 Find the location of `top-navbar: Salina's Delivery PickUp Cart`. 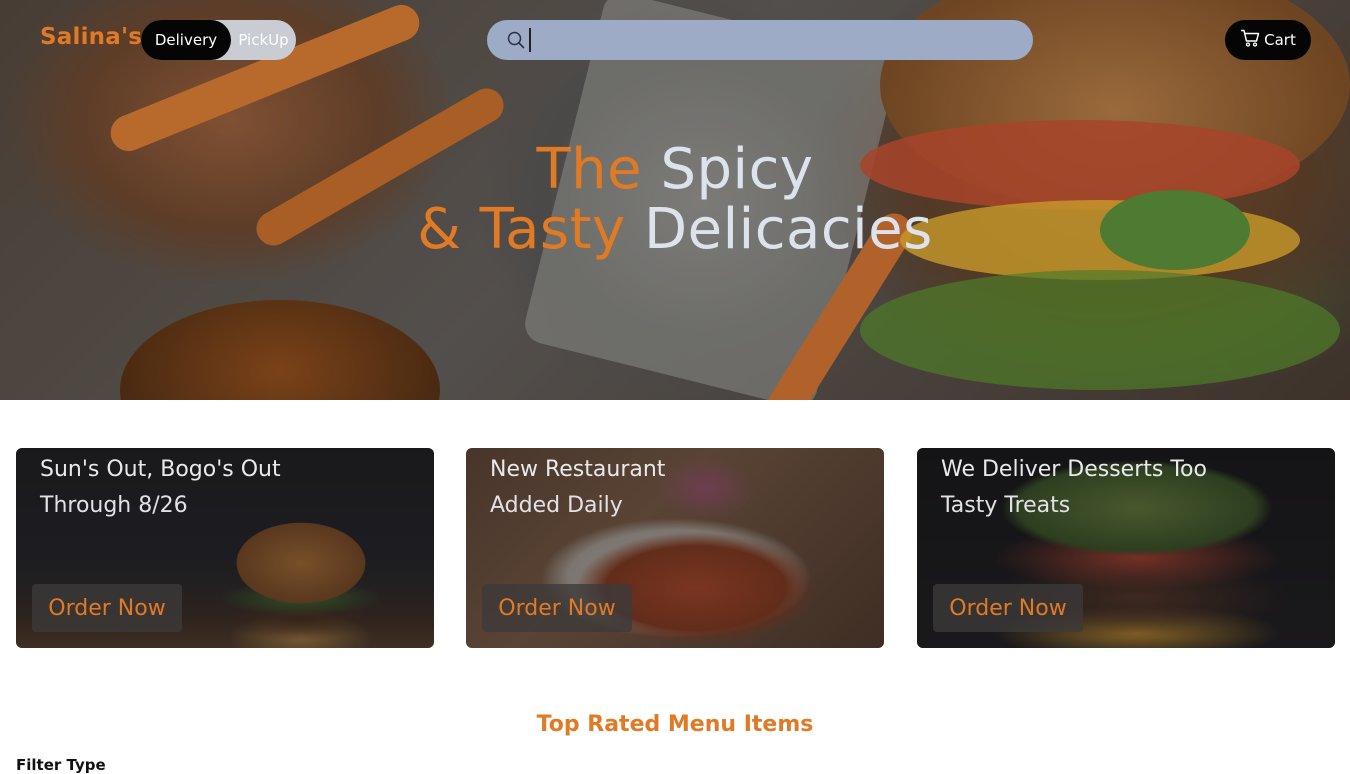

top-navbar: Salina's Delivery PickUp Cart is located at coordinates (675, 40).